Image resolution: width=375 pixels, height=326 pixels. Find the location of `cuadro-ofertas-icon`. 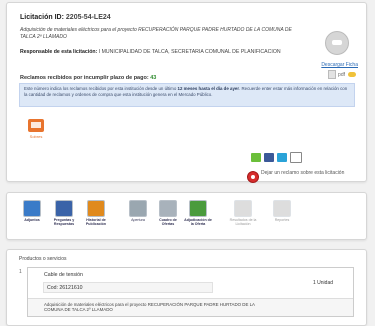

cuadro-ofertas-icon is located at coordinates (168, 208).